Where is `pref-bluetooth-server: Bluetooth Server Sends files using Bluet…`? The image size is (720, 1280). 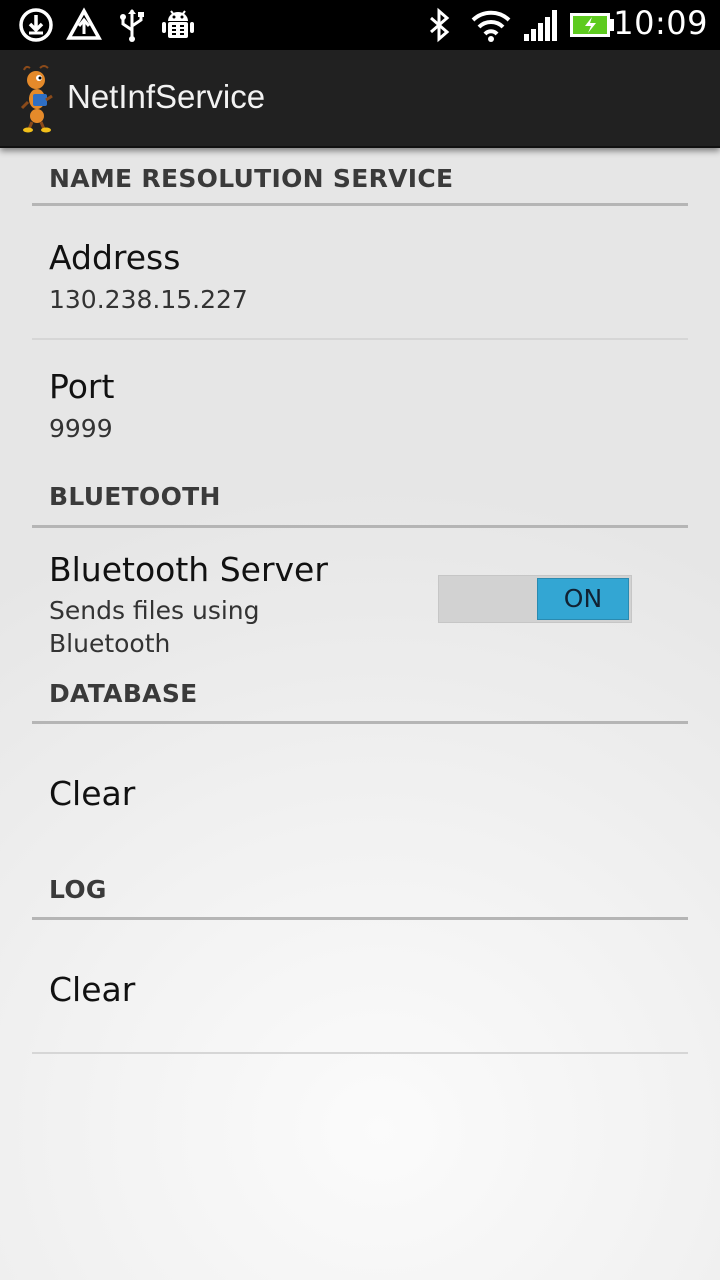 pref-bluetooth-server: Bluetooth Server Sends files using Bluet… is located at coordinates (360, 608).